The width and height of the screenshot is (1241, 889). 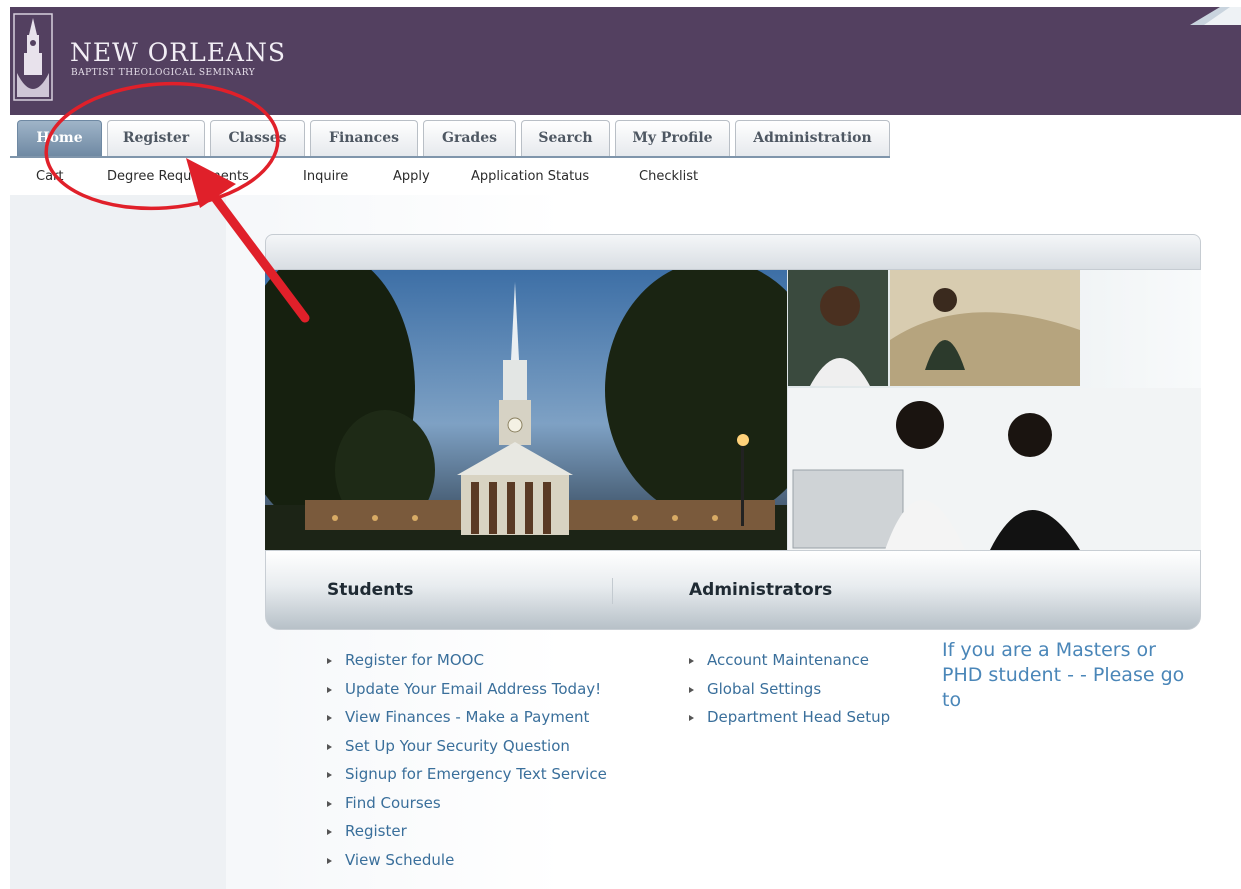 What do you see at coordinates (798, 717) in the screenshot?
I see `link-department-head-setup: Department Head Setup` at bounding box center [798, 717].